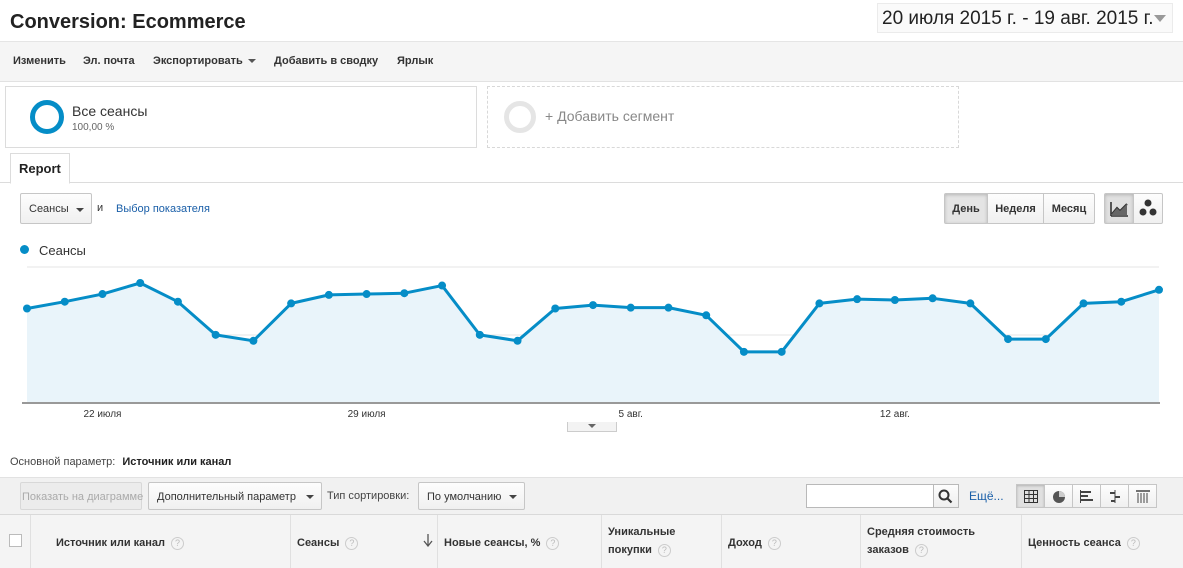  I want to click on column-per-session-value: Ценность сеанса?, so click(1102, 541).